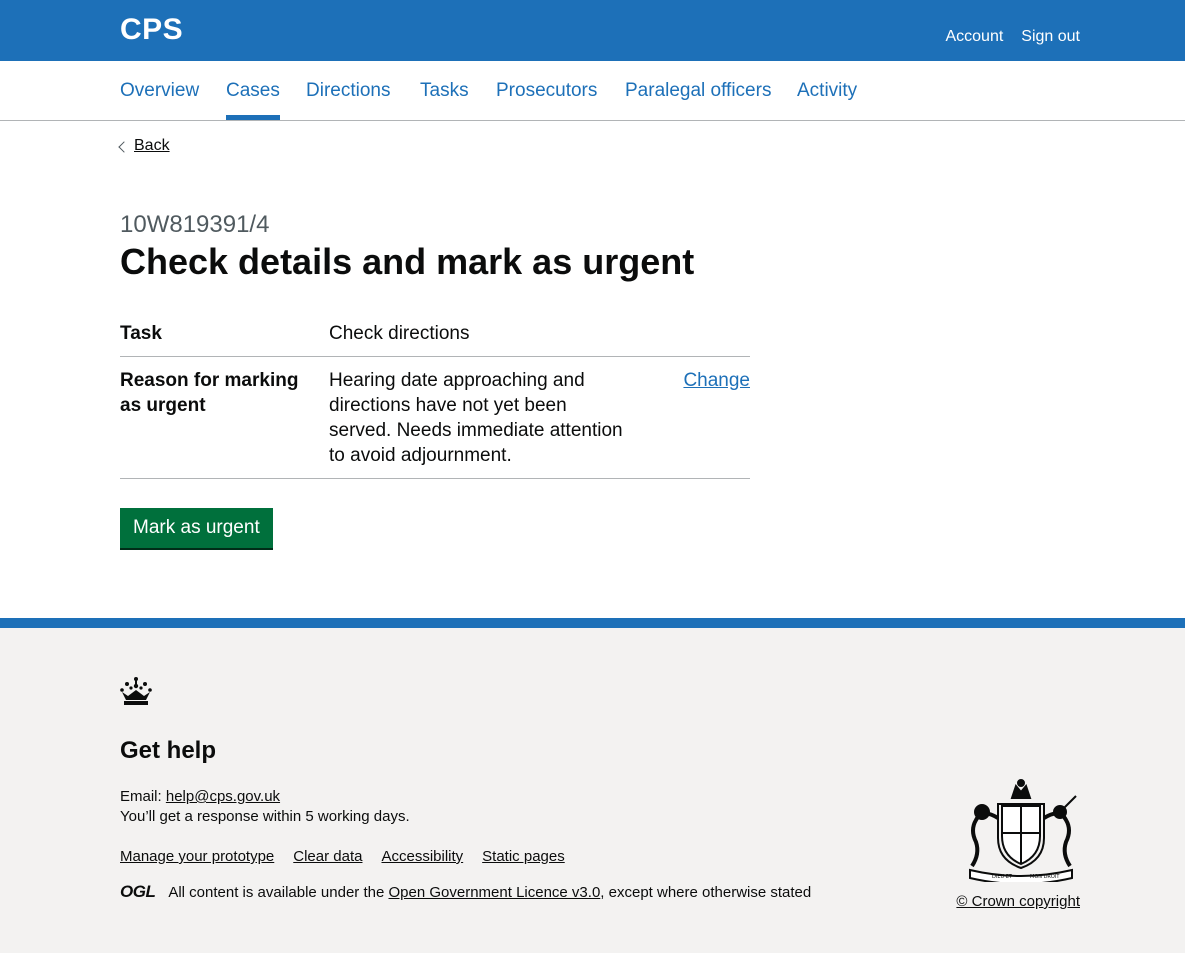 Image resolution: width=1185 pixels, height=953 pixels. Describe the element at coordinates (138, 891) in the screenshot. I see `ogl-logo-icon: OGL` at that location.